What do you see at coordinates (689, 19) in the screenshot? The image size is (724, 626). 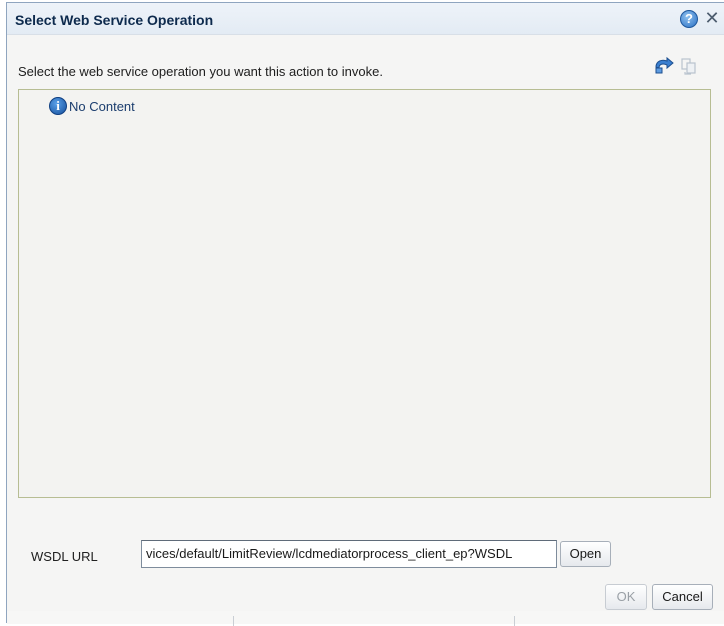 I see `help-icon: ?` at bounding box center [689, 19].